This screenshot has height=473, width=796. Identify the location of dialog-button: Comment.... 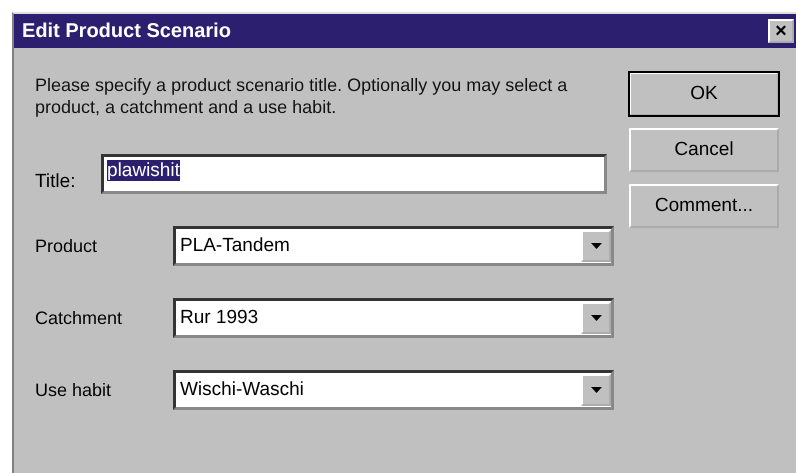
(704, 206).